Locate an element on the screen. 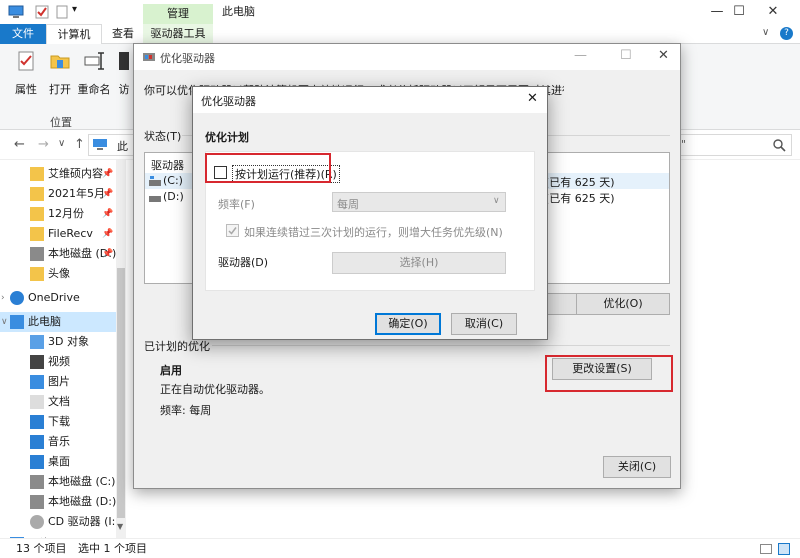  document-icon is located at coordinates (37, 402).